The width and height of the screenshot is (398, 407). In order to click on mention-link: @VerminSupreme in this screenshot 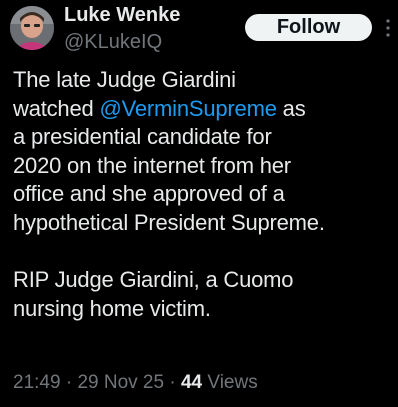, I will do `click(187, 108)`.